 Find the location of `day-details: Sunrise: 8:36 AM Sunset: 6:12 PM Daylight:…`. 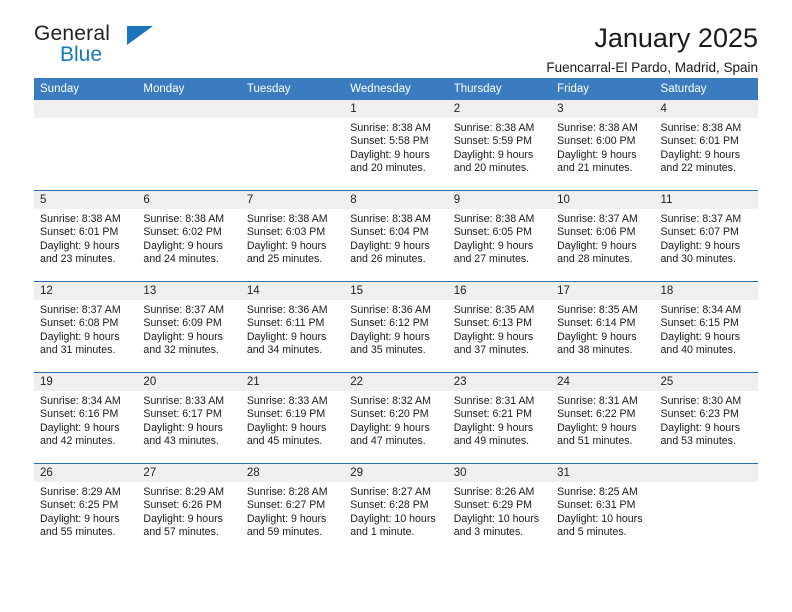

day-details: Sunrise: 8:36 AM Sunset: 6:12 PM Daylight:… is located at coordinates (395, 329).